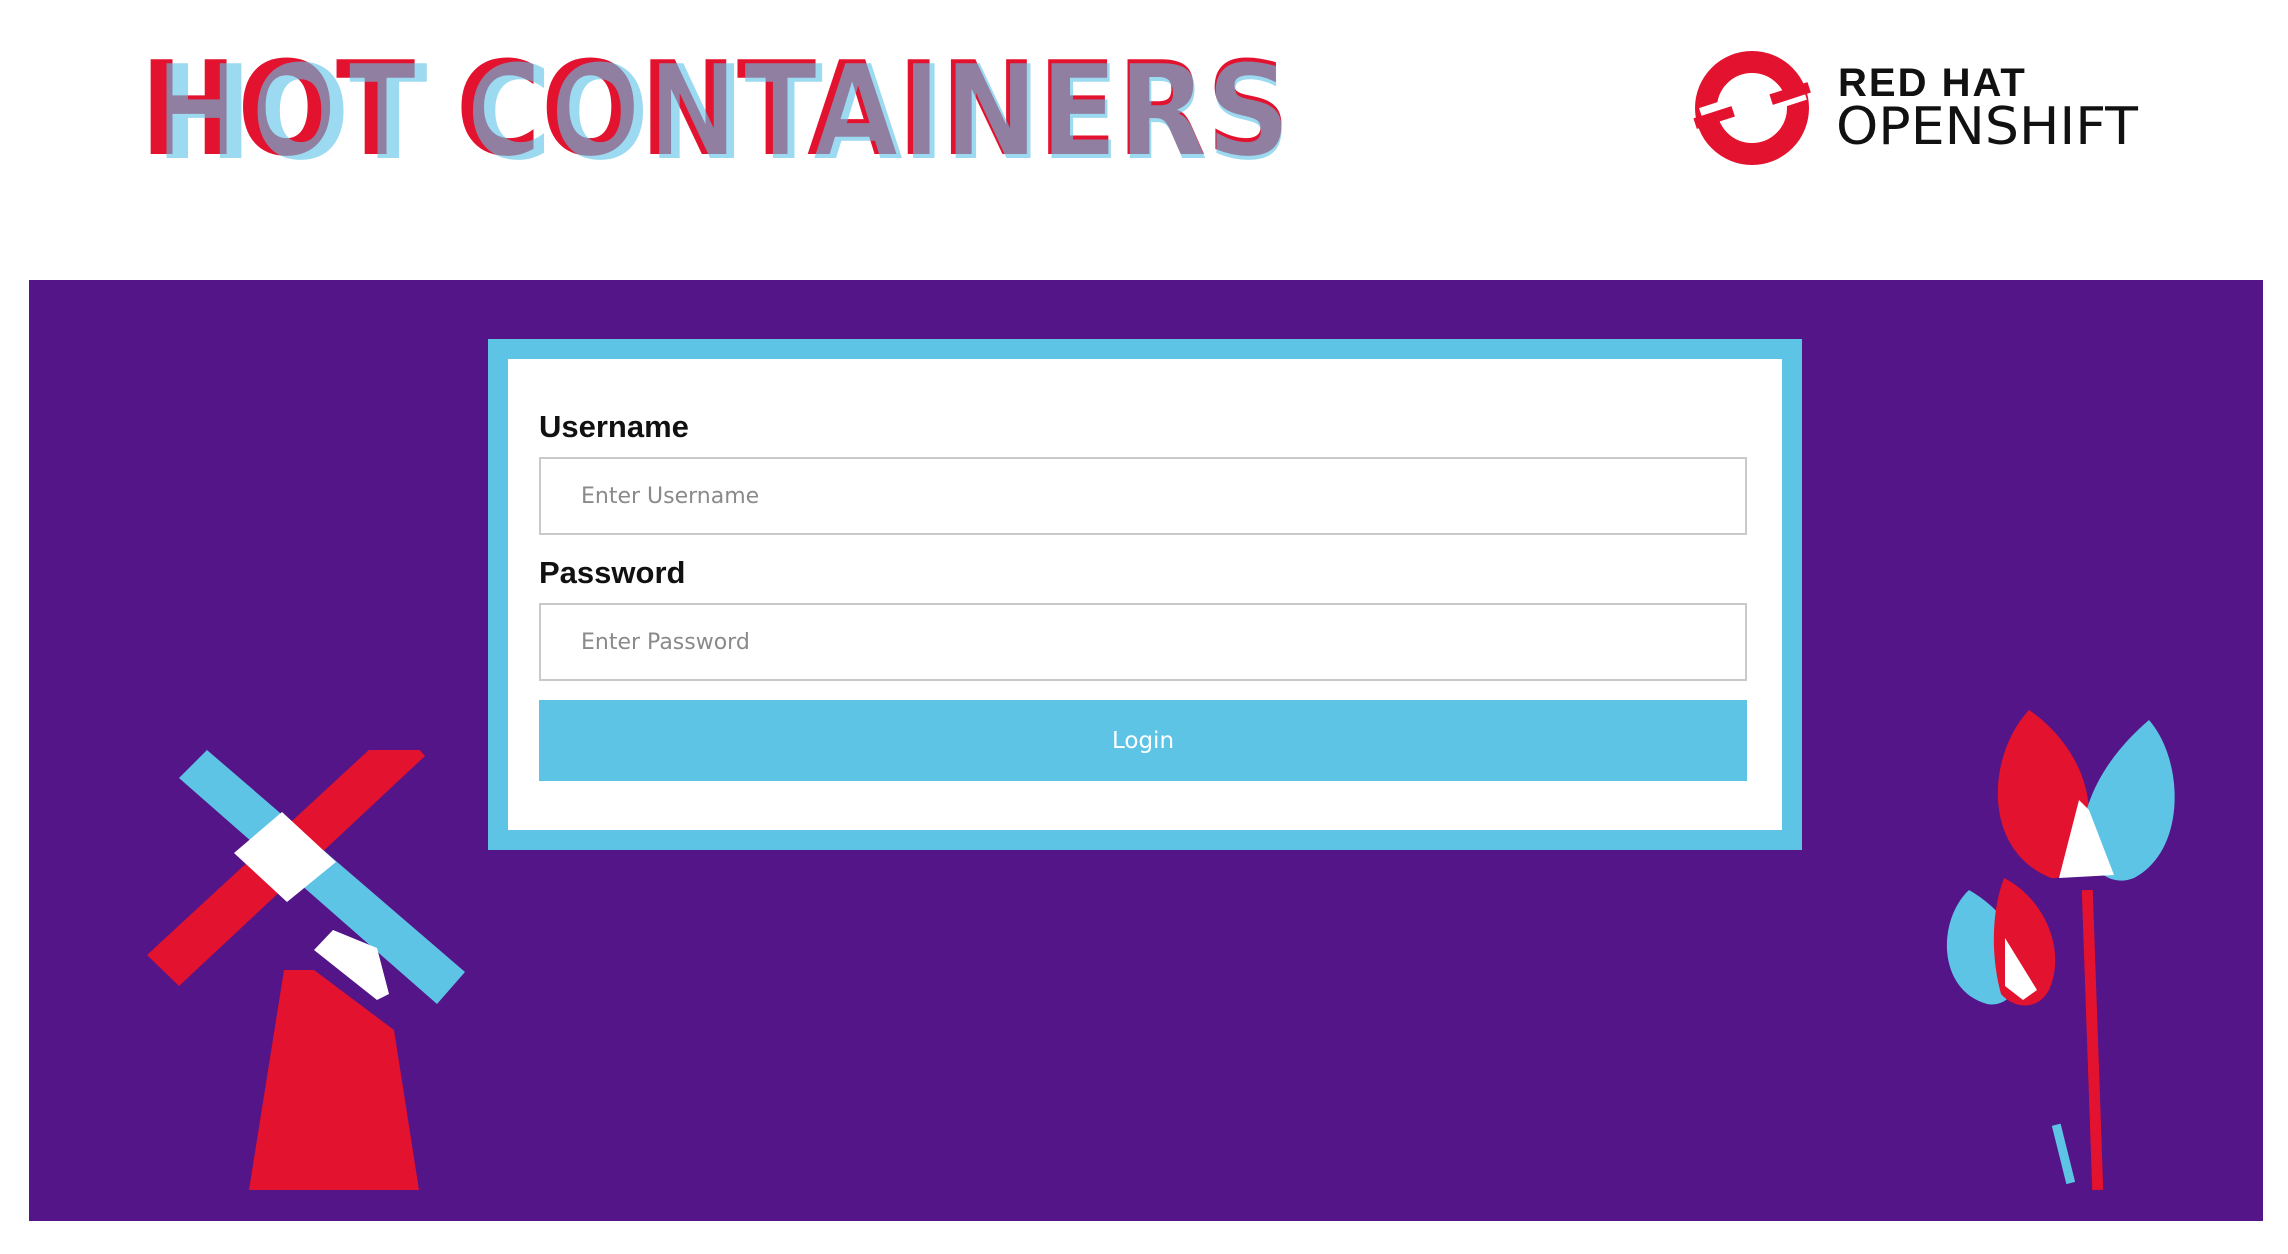  Describe the element at coordinates (1143, 496) in the screenshot. I see `username-input` at that location.